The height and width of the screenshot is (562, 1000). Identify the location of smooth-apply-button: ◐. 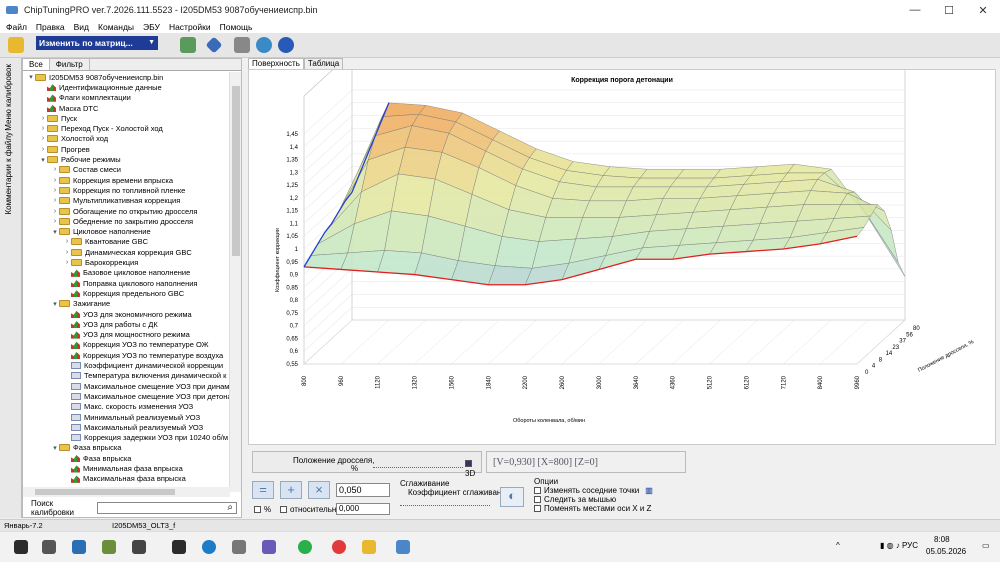
(512, 497).